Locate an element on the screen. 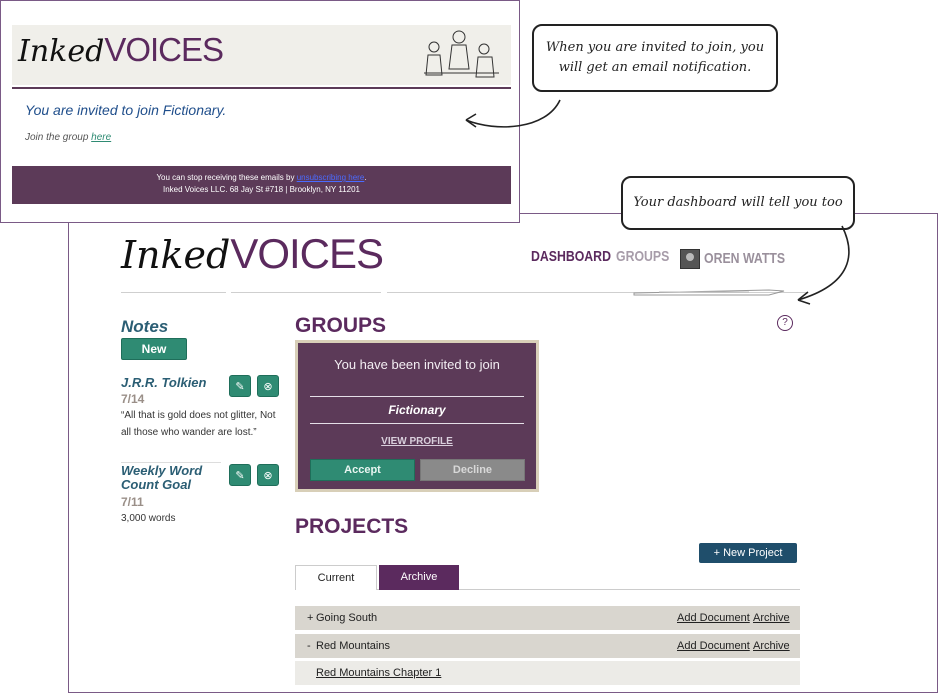  tab-archive: Archive is located at coordinates (419, 577).